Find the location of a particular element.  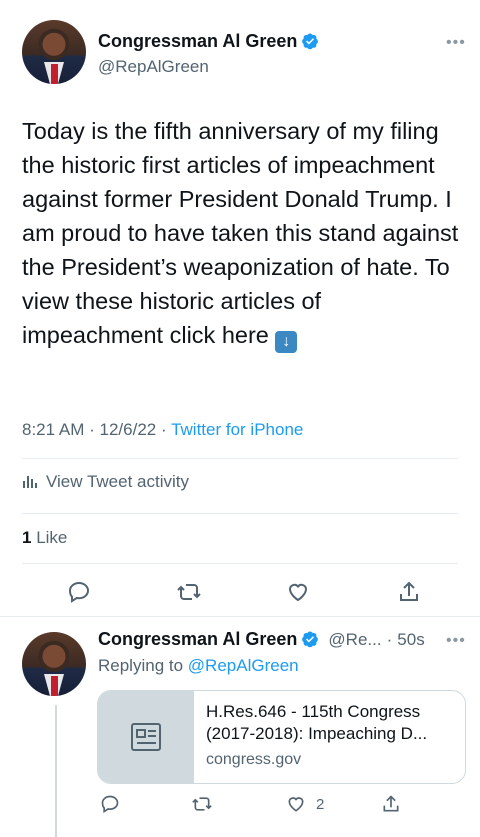

retweet-button is located at coordinates (189, 592).